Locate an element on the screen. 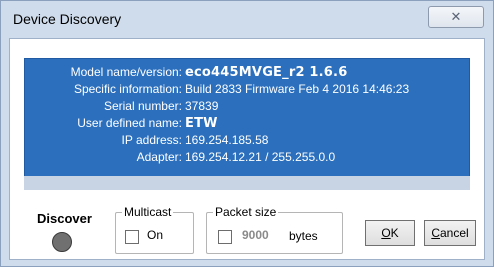 This screenshot has width=494, height=267. info-value: eco445MVGE_r2 1.6.6 is located at coordinates (266, 72).